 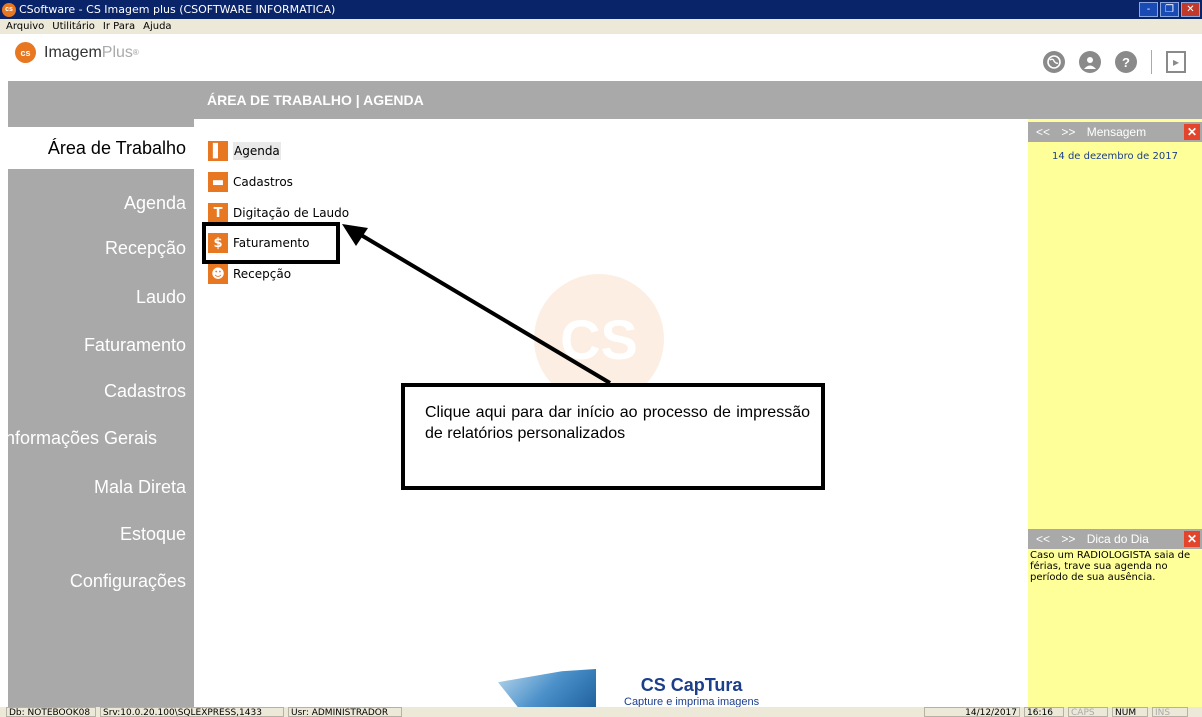 I want to click on menu-arquivo: Arquivo, so click(x=25, y=26).